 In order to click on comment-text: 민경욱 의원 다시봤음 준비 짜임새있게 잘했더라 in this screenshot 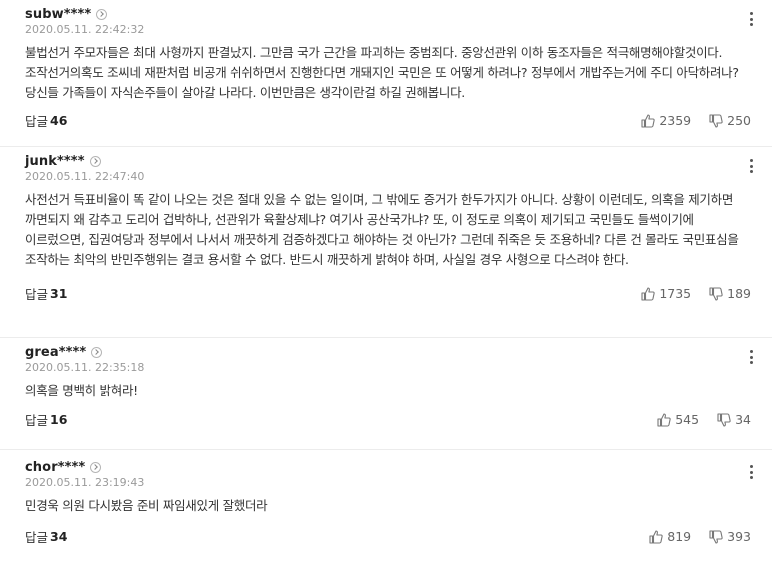, I will do `click(146, 505)`.